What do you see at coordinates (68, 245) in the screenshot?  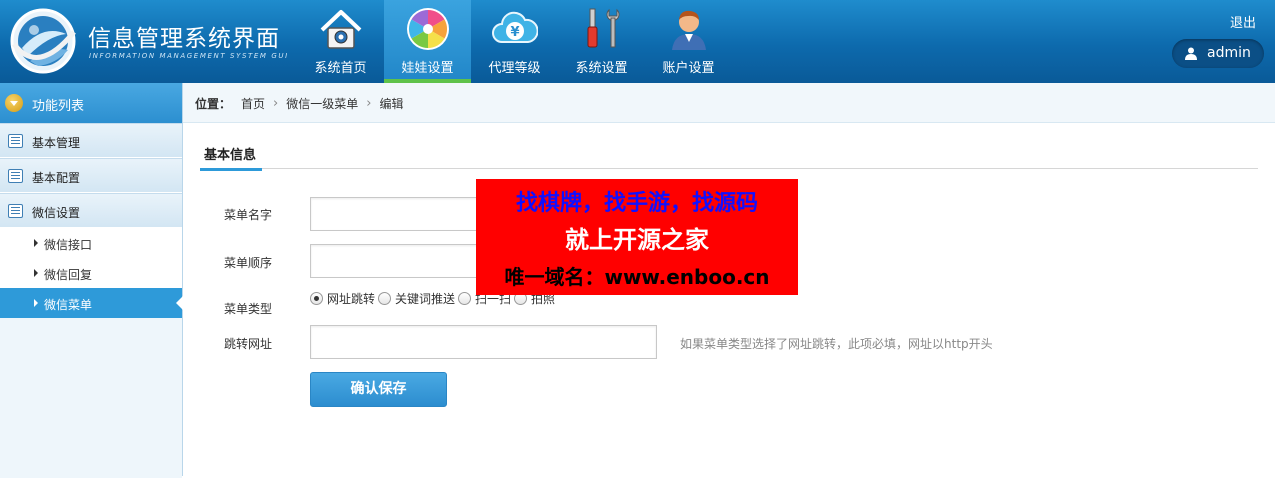 I see `sidebar-item-label: 微信接口` at bounding box center [68, 245].